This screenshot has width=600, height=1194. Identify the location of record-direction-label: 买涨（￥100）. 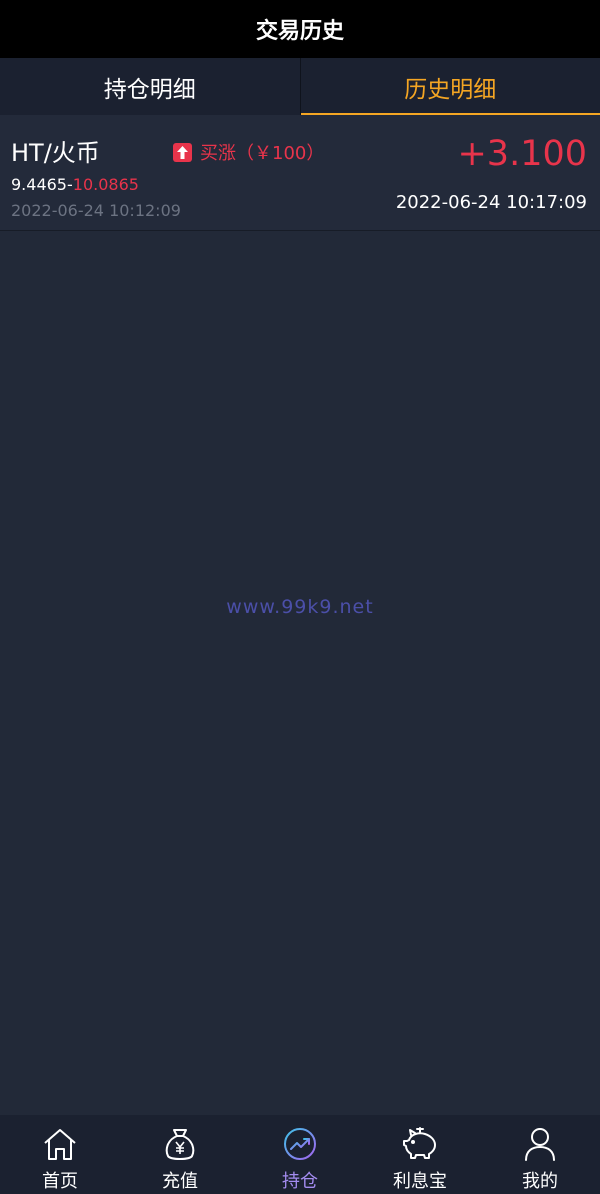
(262, 153).